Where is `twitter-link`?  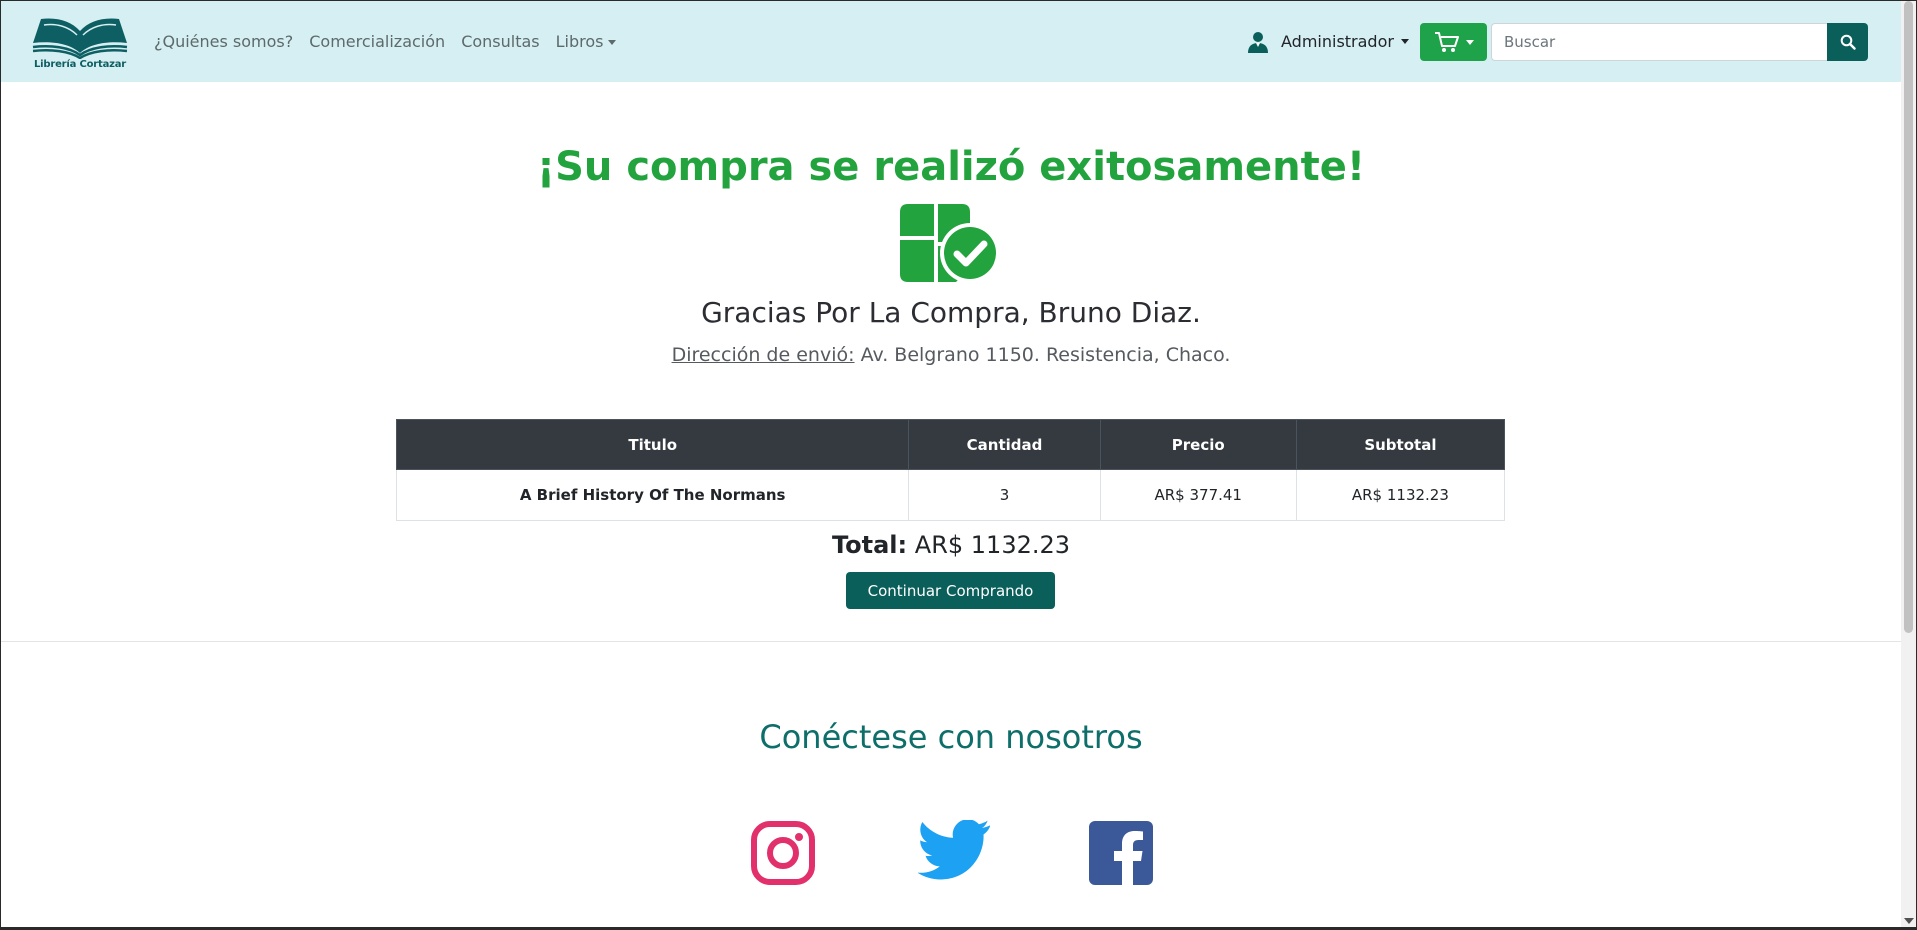
twitter-link is located at coordinates (954, 853).